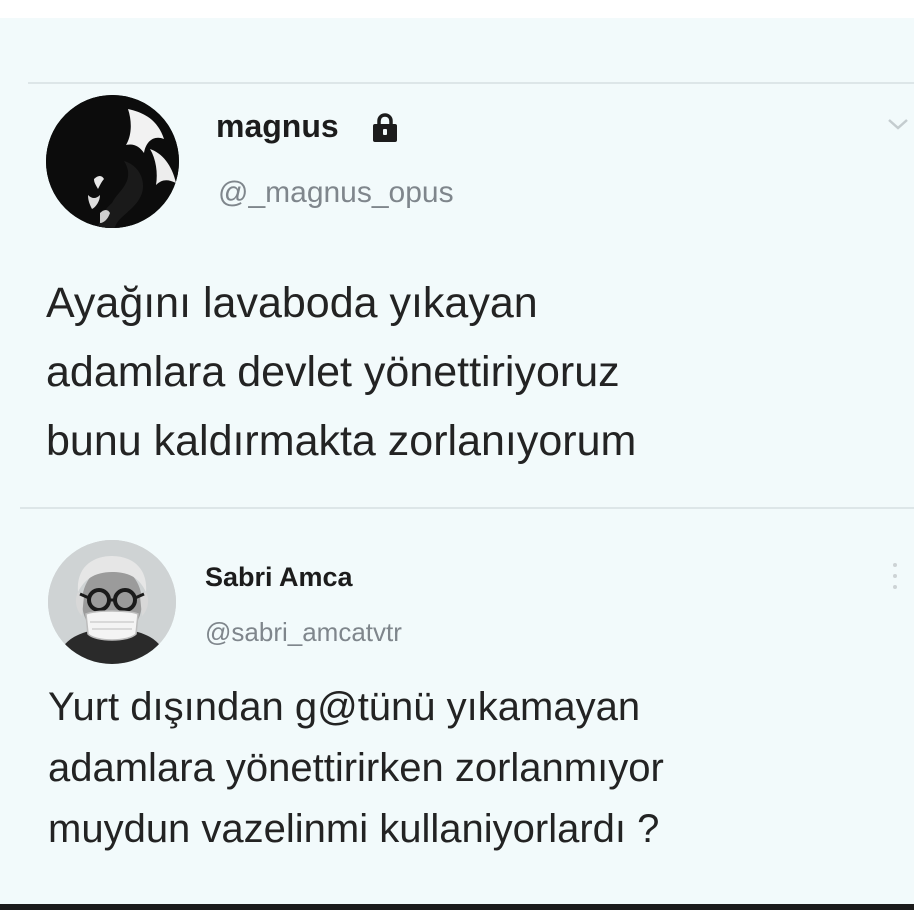  Describe the element at coordinates (279, 577) in the screenshot. I see `display-name: Sabri Amca` at that location.